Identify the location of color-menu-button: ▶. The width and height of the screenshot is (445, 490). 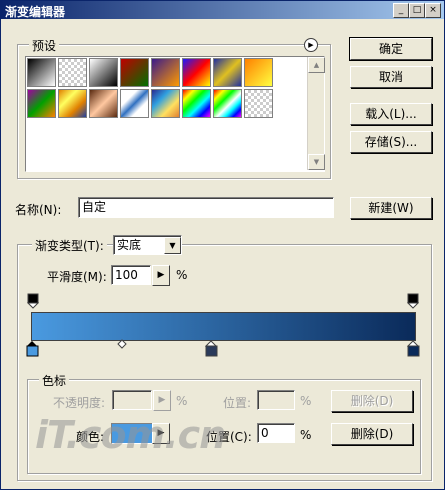
(161, 433).